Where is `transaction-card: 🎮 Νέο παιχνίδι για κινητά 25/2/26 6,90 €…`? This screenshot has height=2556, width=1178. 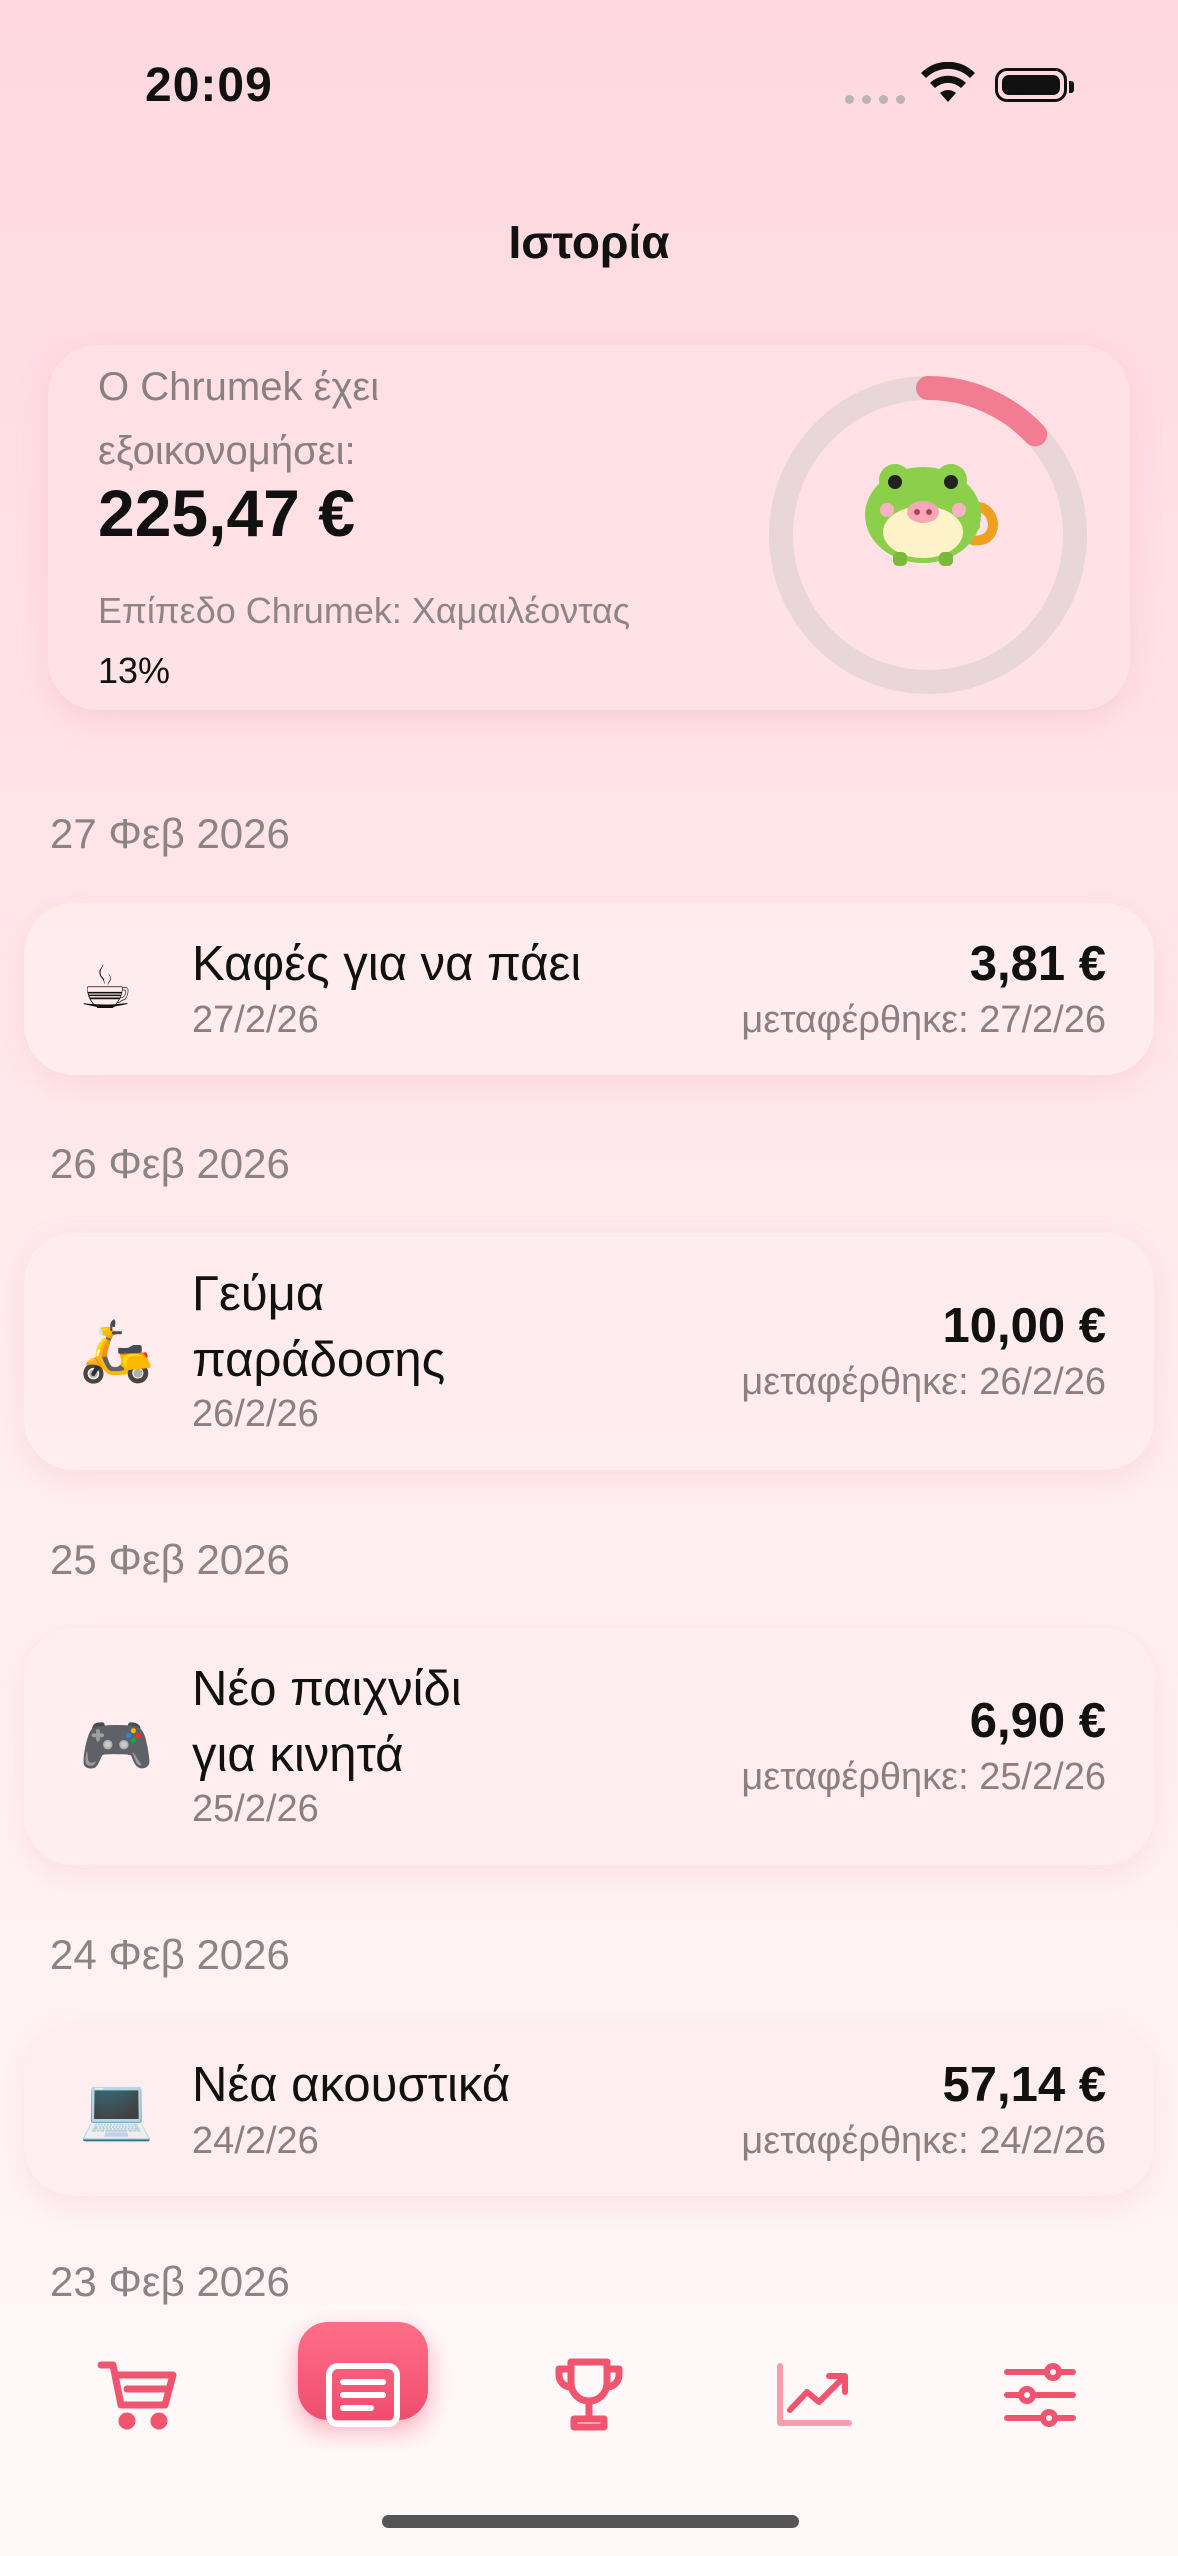 transaction-card: 🎮 Νέο παιχνίδι για κινητά 25/2/26 6,90 €… is located at coordinates (589, 1746).